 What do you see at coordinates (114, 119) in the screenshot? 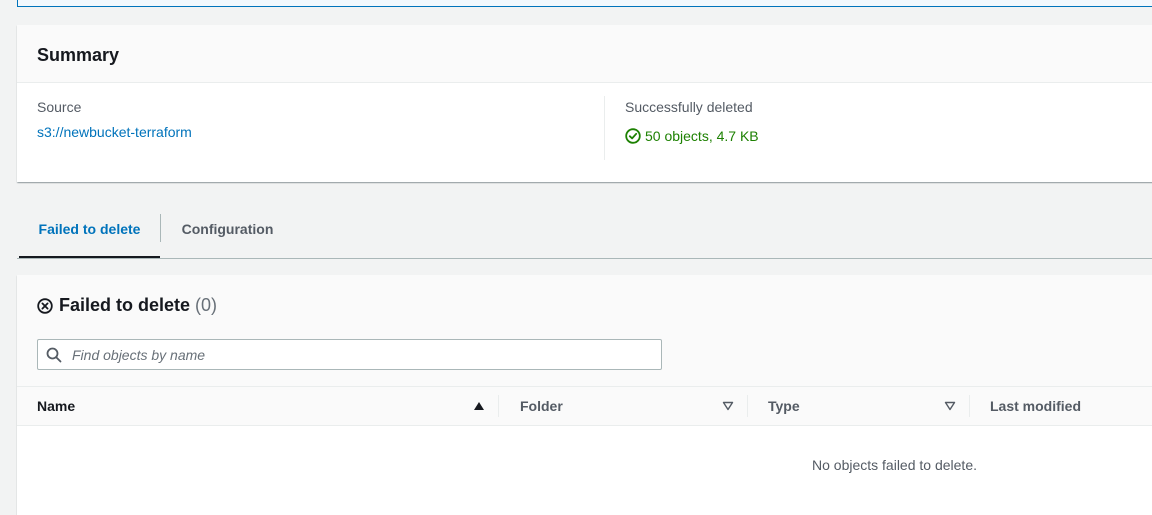
I see `source-column: Source s3://newbucket-terraform` at bounding box center [114, 119].